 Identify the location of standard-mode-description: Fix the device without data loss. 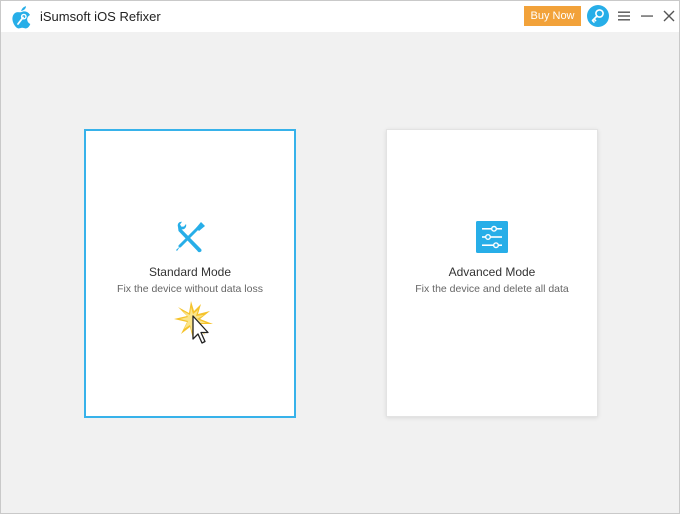
(190, 289).